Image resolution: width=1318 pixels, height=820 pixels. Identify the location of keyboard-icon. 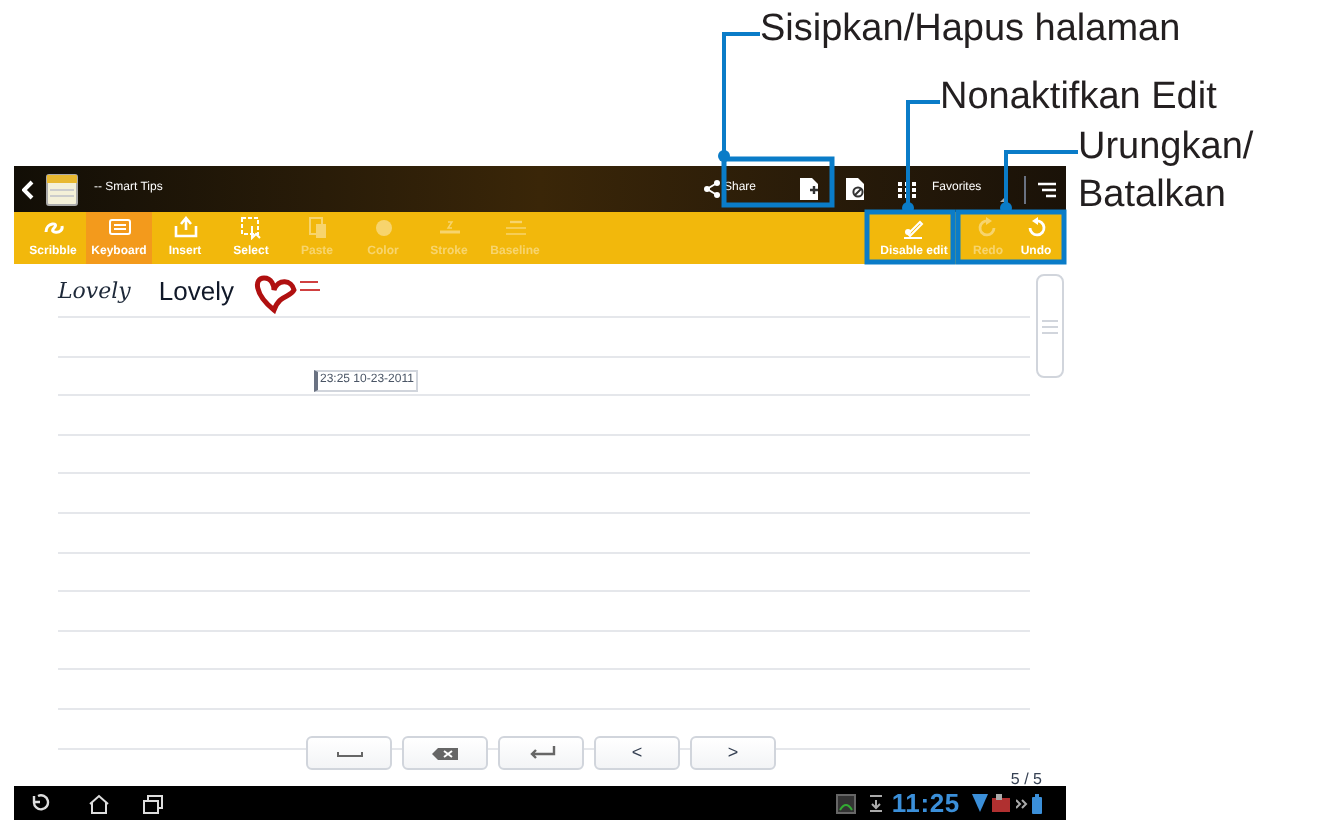
(119, 227).